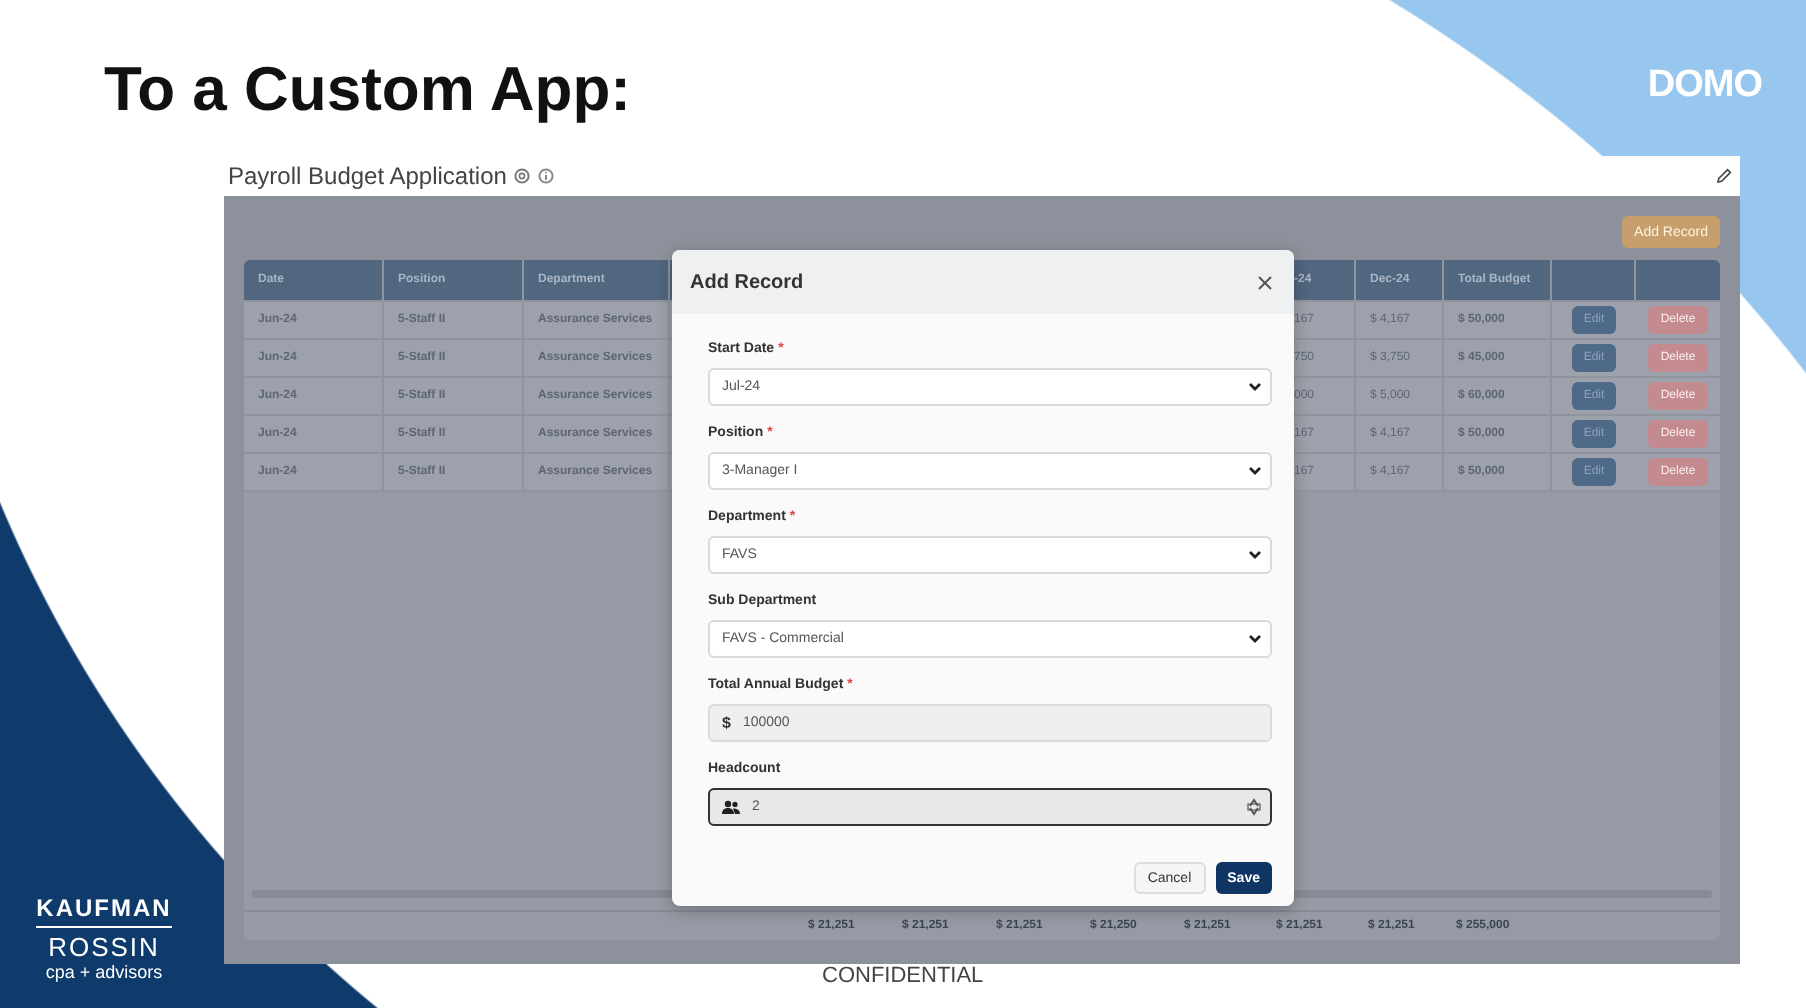  I want to click on pencil-icon, so click(1724, 176).